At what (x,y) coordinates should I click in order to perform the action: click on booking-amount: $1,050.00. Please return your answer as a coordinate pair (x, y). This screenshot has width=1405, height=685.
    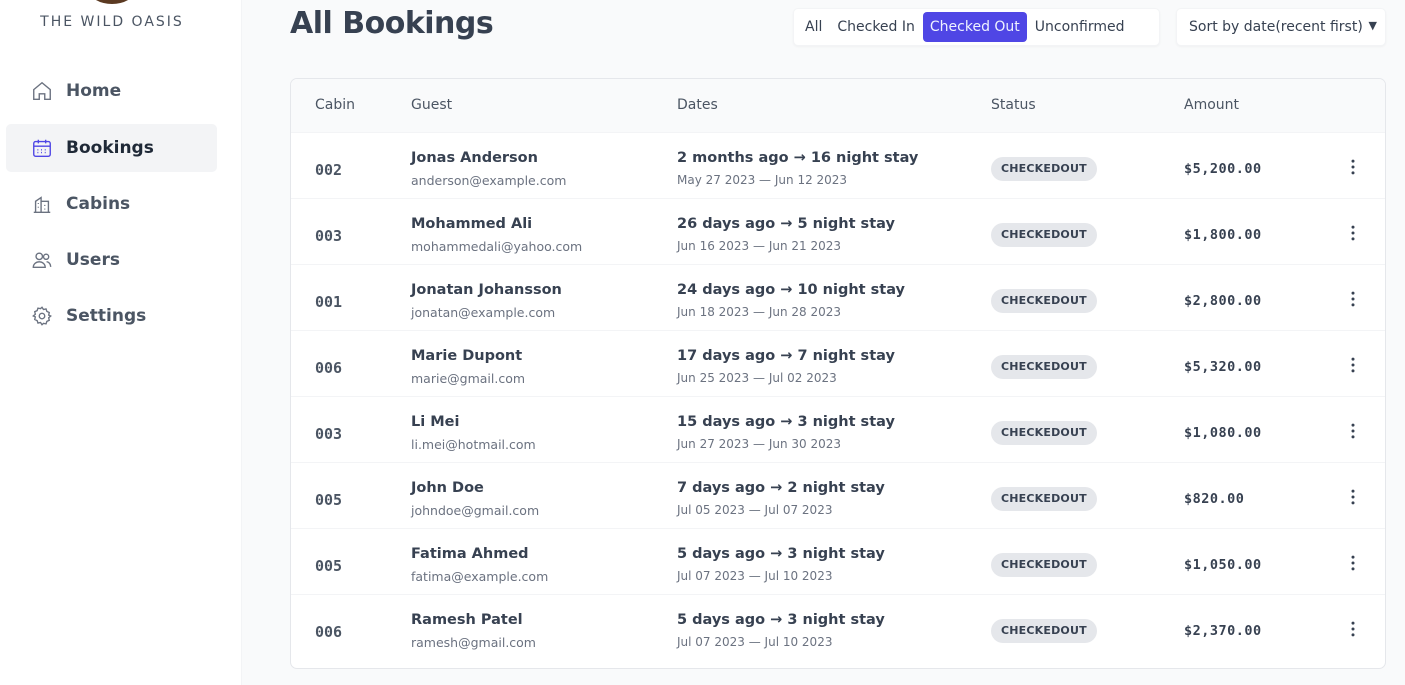
    Looking at the image, I should click on (1223, 565).